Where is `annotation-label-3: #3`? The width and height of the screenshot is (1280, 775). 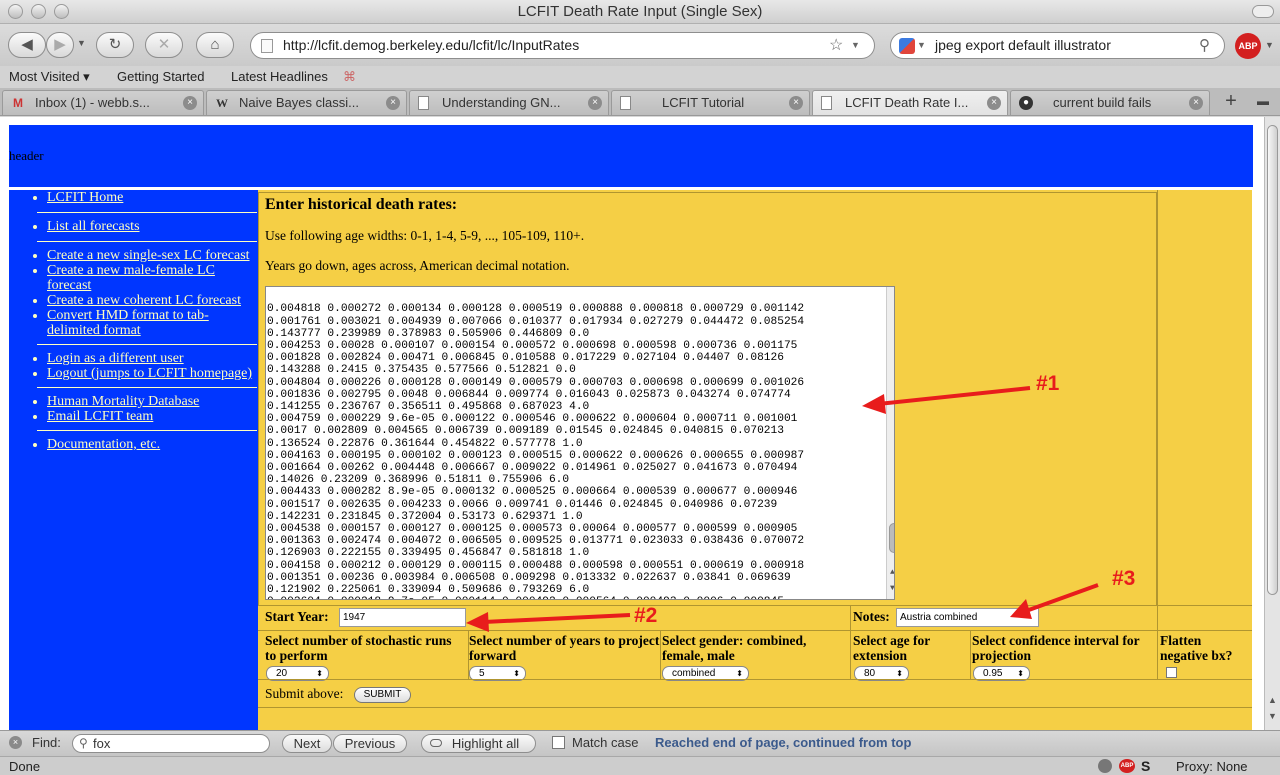 annotation-label-3: #3 is located at coordinates (1124, 578).